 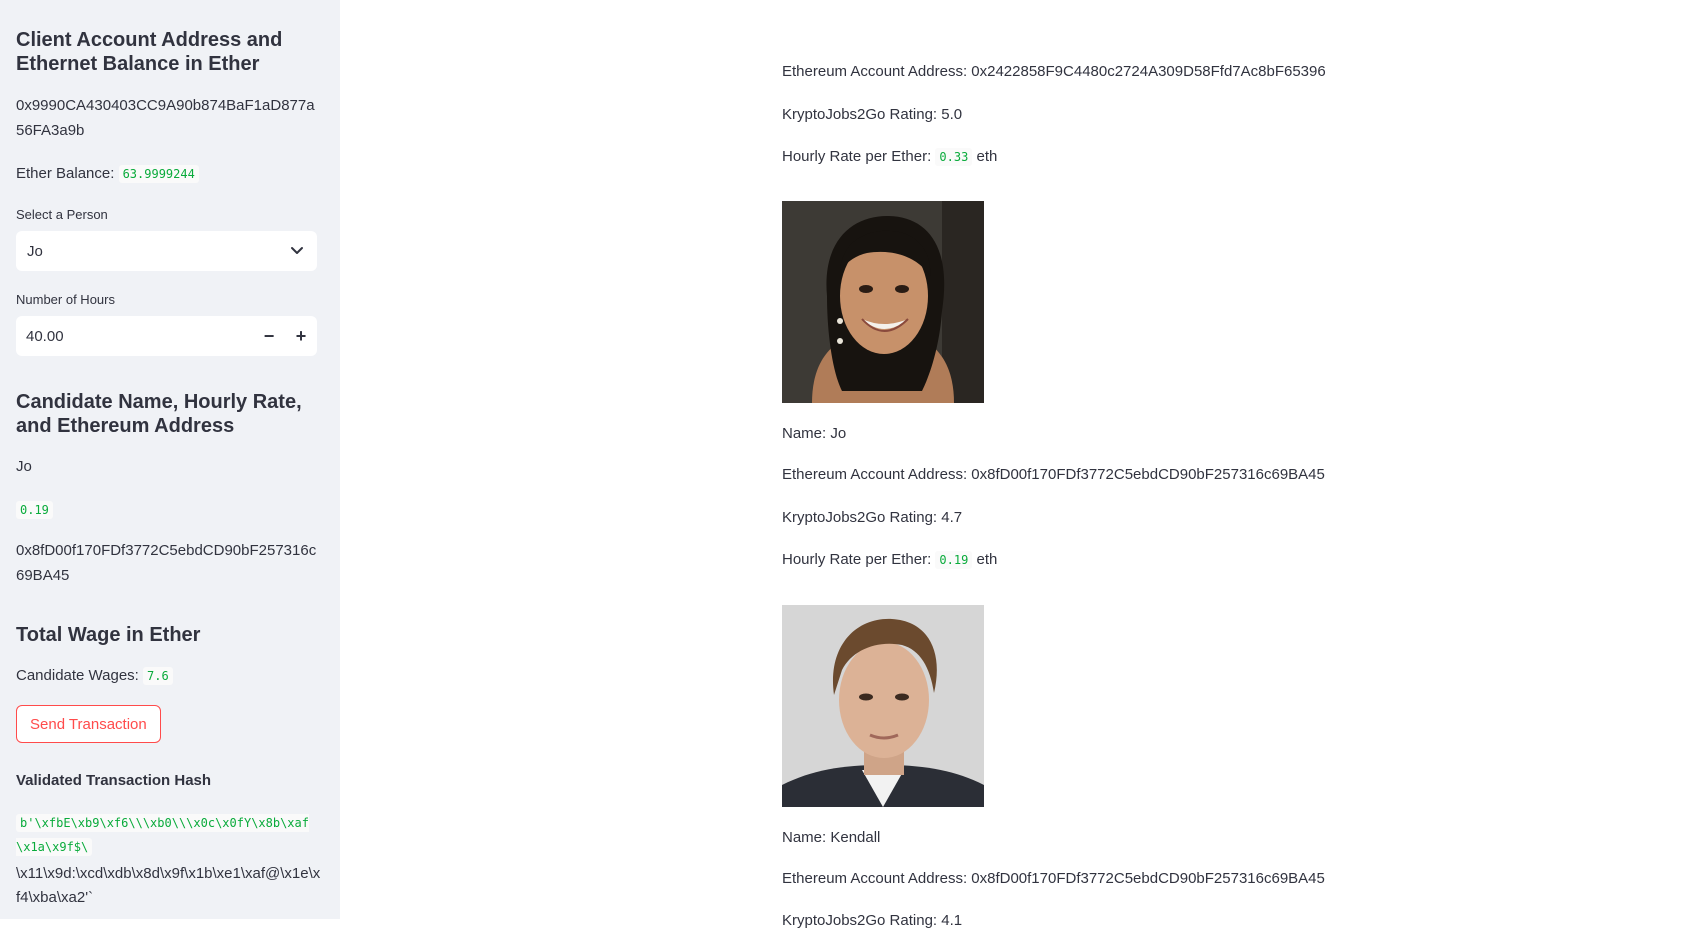 I want to click on rate-label-jo: Hourly Rate per Ether:, so click(x=857, y=559).